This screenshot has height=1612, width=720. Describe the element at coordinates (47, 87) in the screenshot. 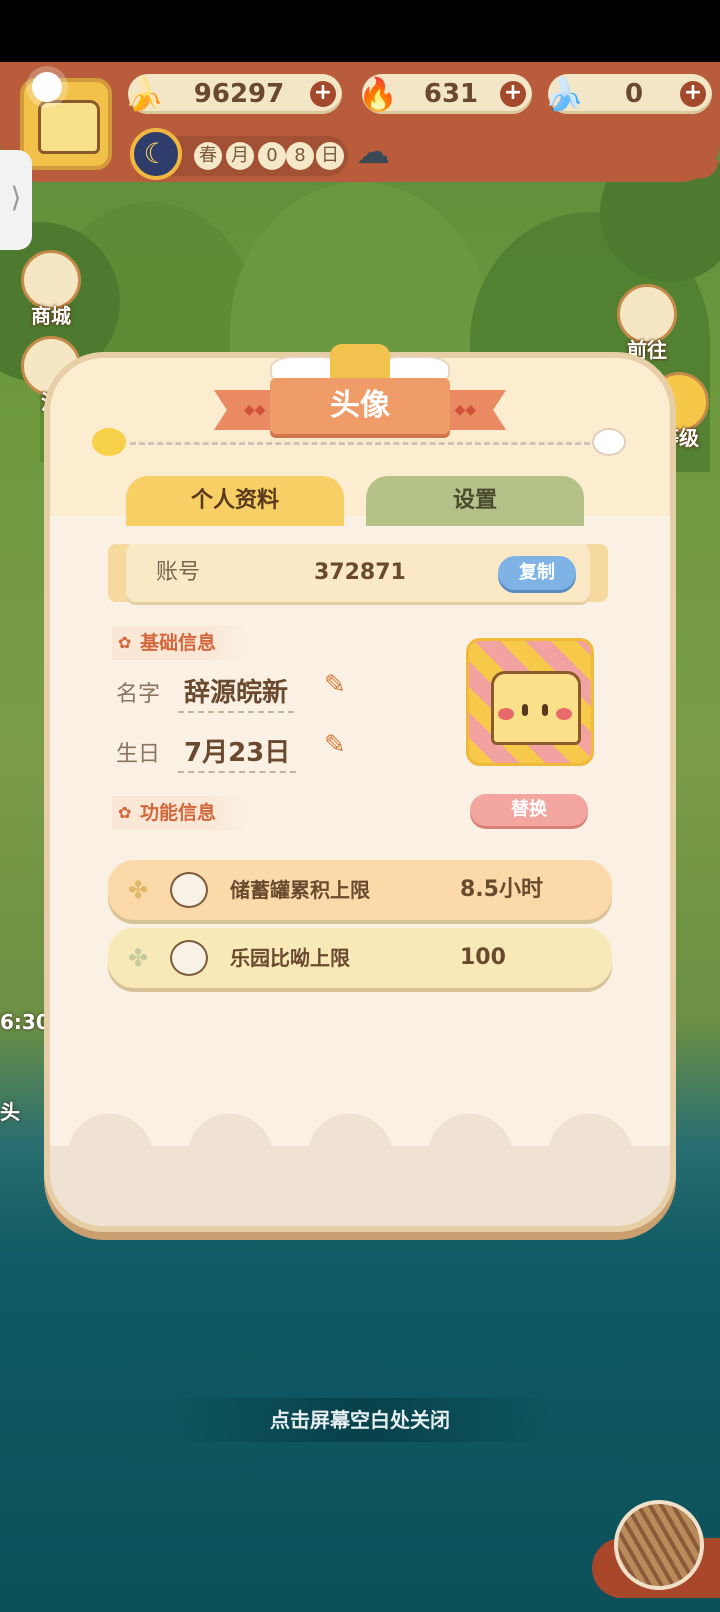

I see `floating-assist-dot` at that location.